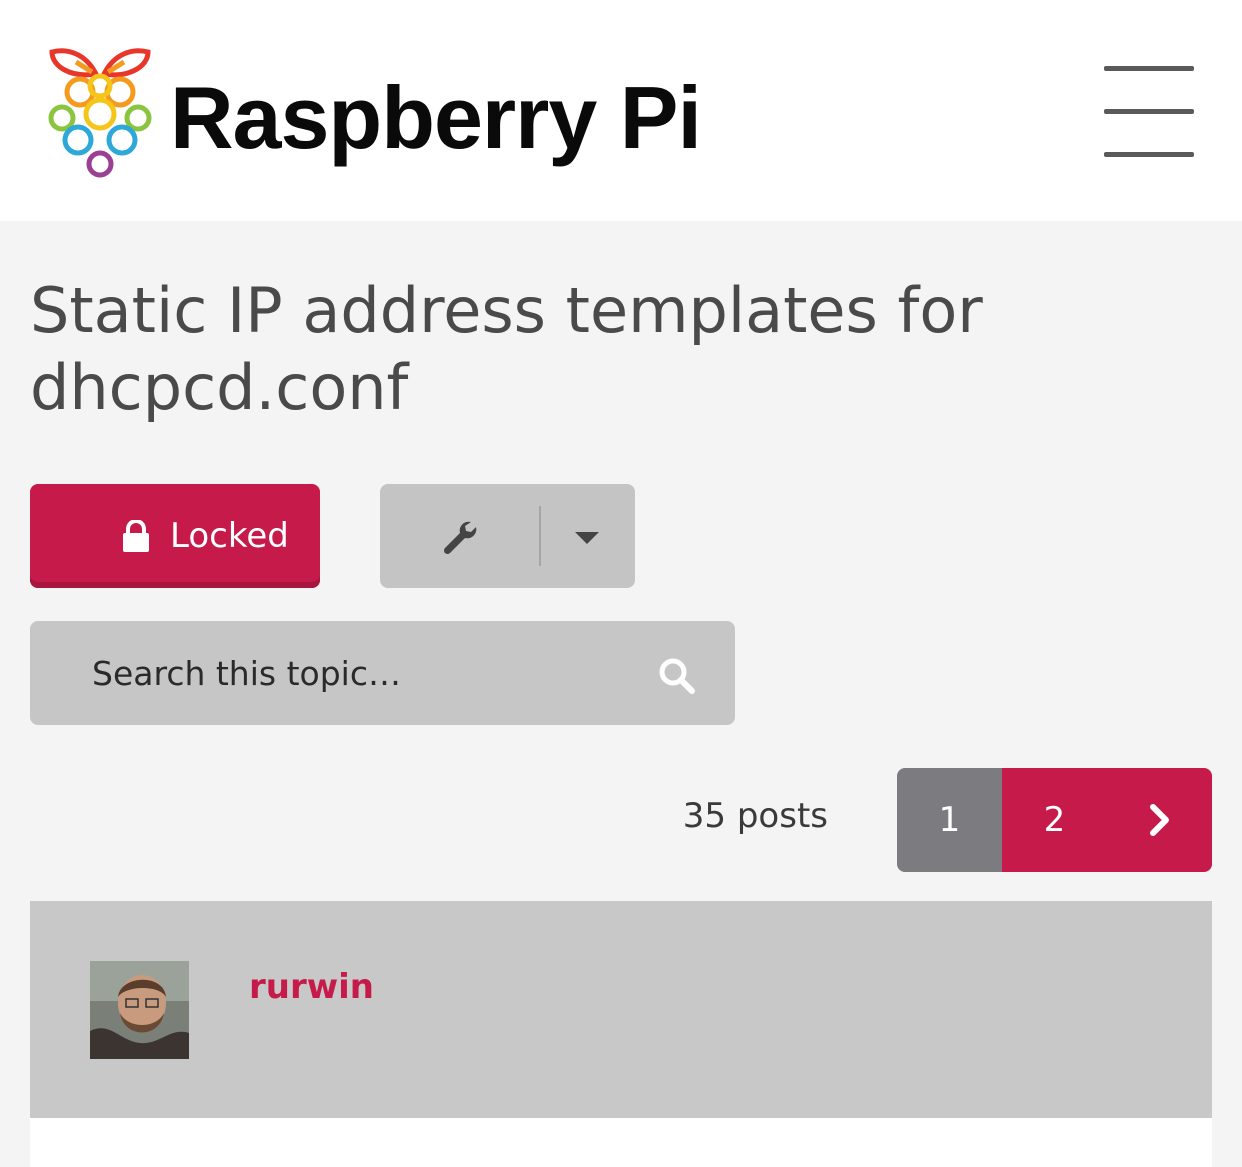  I want to click on search-topic-box, so click(382, 673).